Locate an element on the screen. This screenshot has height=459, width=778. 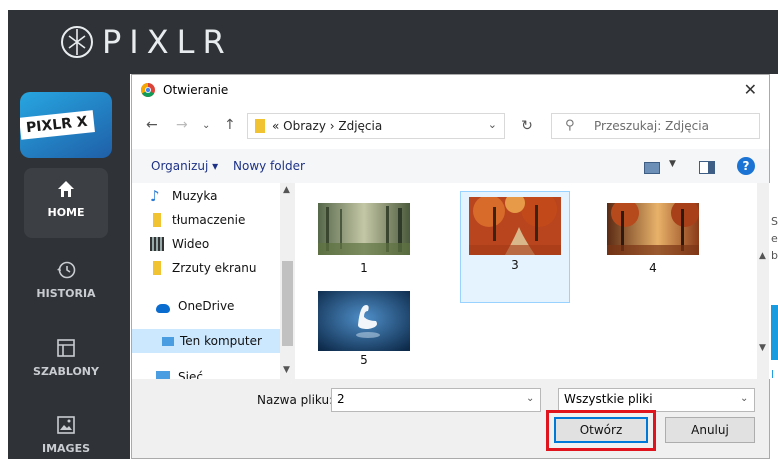
peek-letter: b is located at coordinates (774, 255).